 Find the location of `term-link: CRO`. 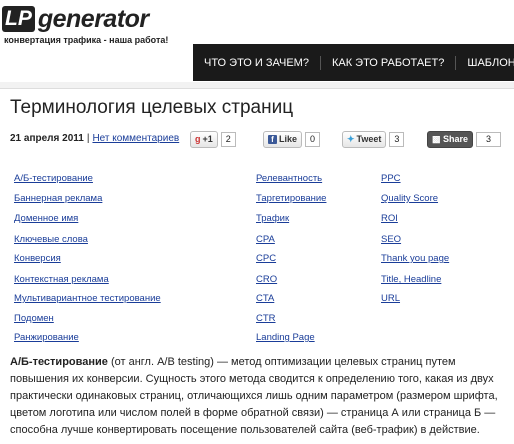

term-link: CRO is located at coordinates (266, 279).